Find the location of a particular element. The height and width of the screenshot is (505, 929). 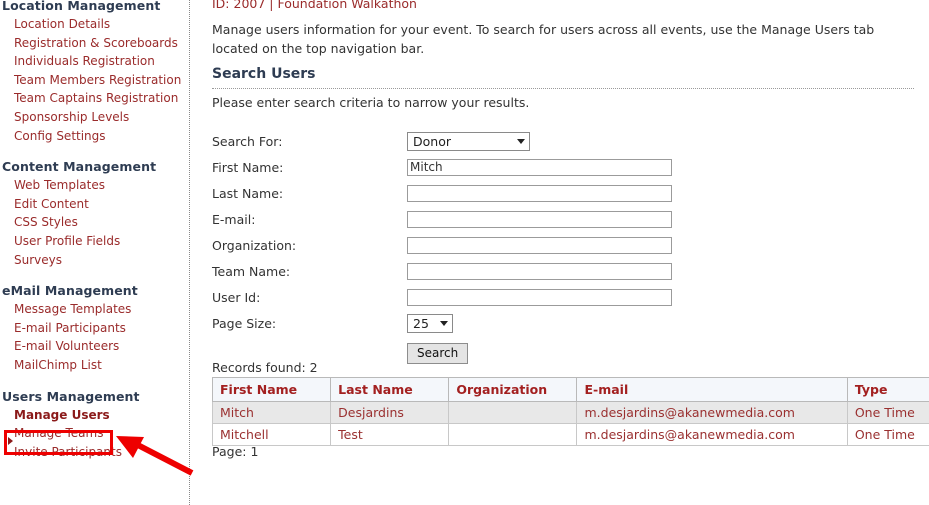

table-cell: Desjardins is located at coordinates (390, 412).